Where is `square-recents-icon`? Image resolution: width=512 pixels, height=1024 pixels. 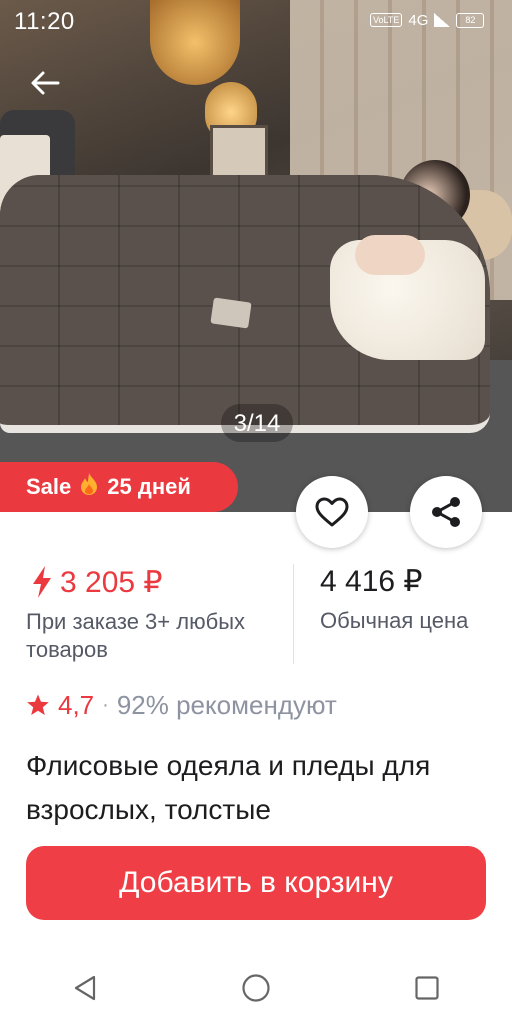 square-recents-icon is located at coordinates (427, 988).